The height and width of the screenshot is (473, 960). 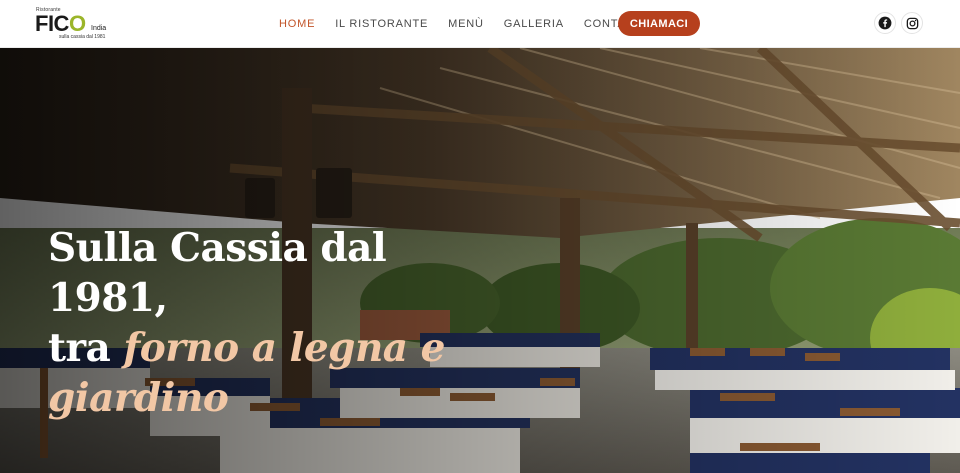 What do you see at coordinates (381, 24) in the screenshot?
I see `nav-item-il-ristorante: IL RISTORANTE` at bounding box center [381, 24].